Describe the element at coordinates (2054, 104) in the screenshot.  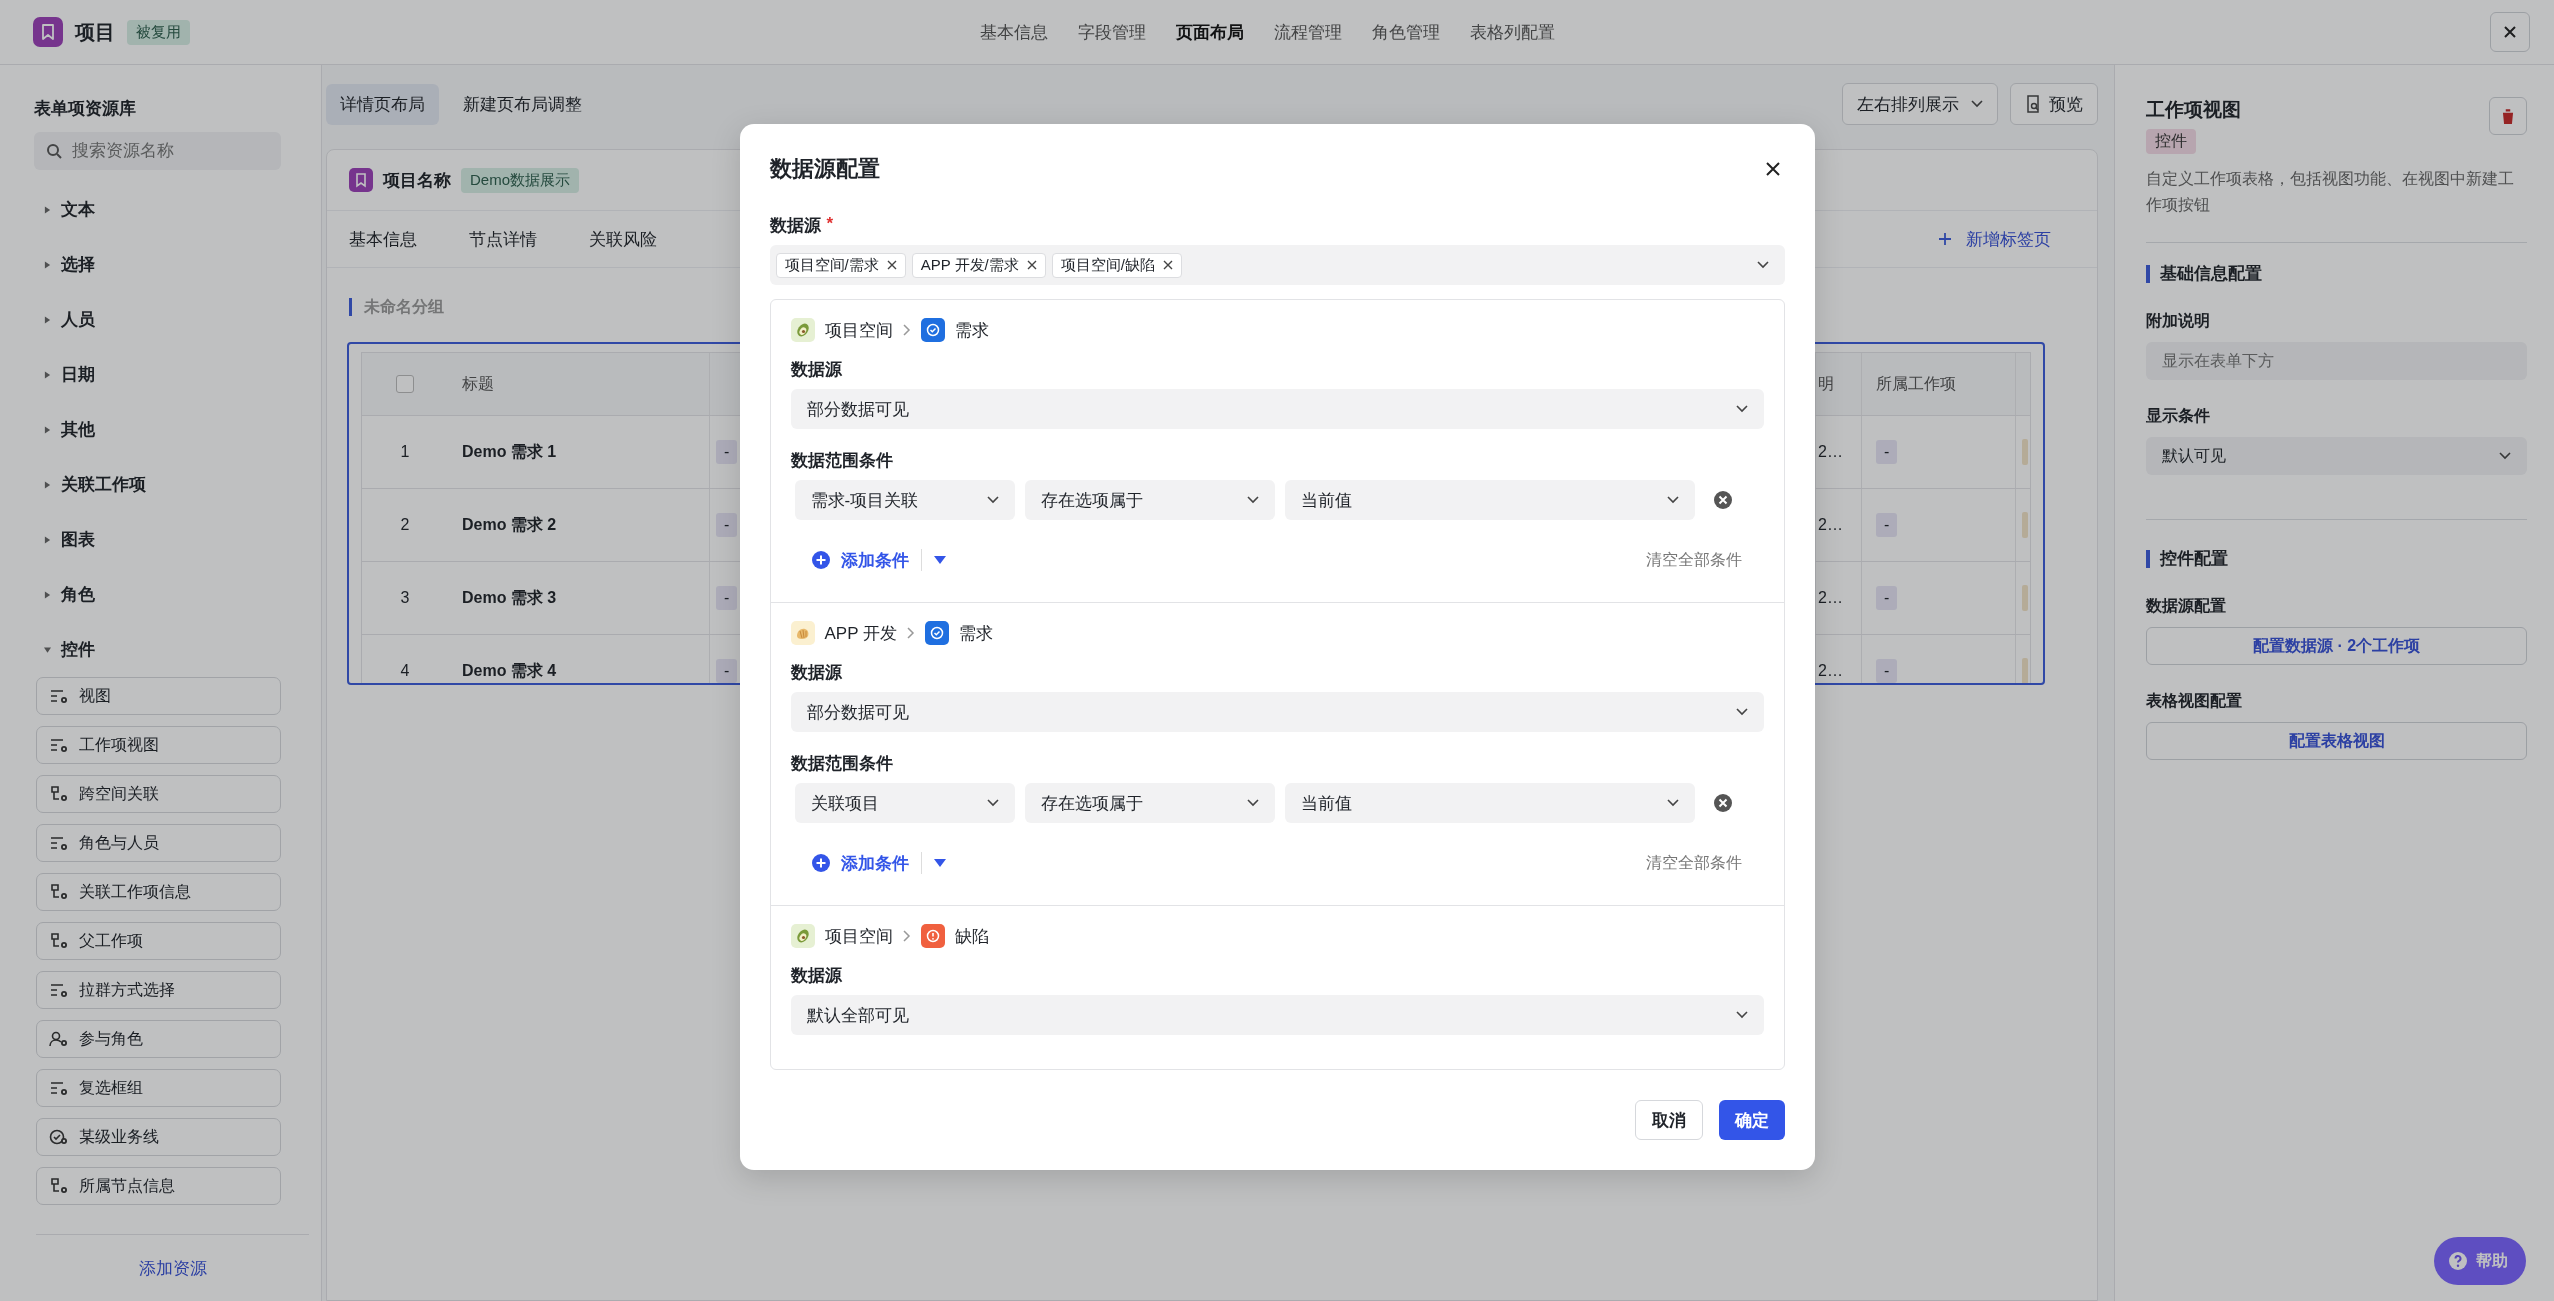
I see `preview-button: 预览` at that location.